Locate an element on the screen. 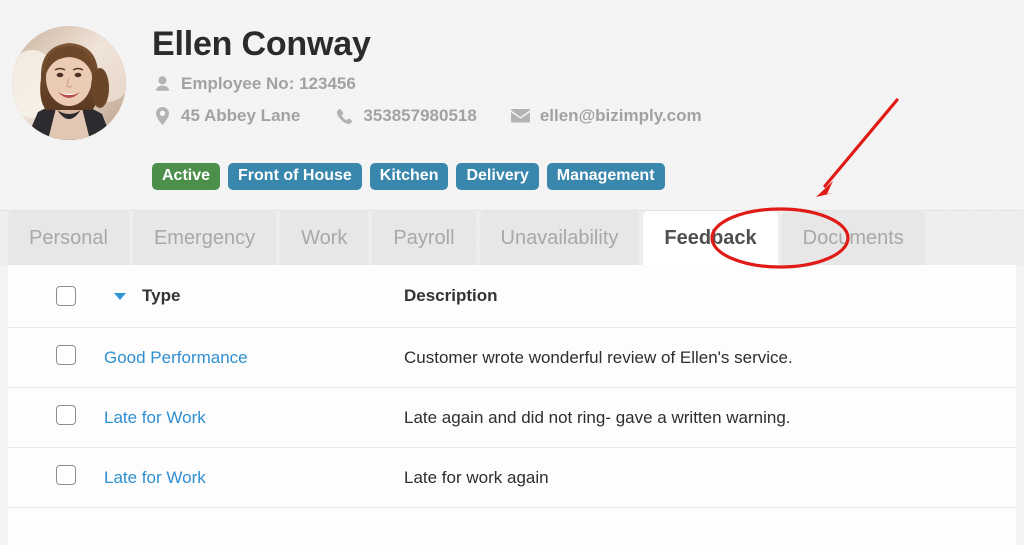 The height and width of the screenshot is (545, 1024). employee-number-text: Employee No: 123456 is located at coordinates (268, 83).